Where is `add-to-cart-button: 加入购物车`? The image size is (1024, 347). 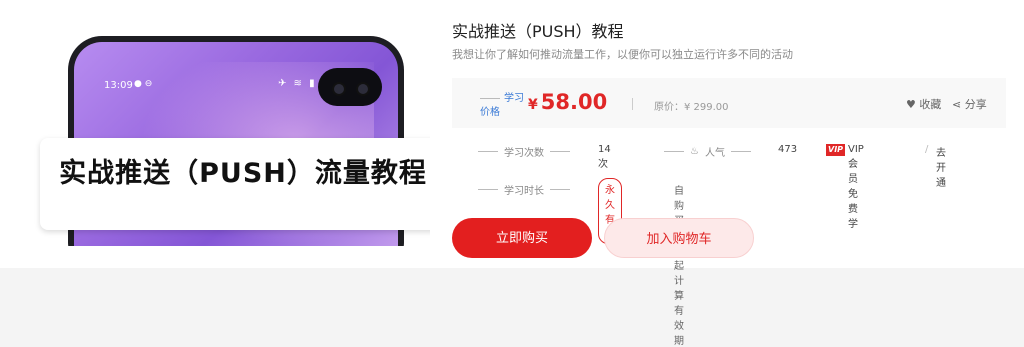
add-to-cart-button: 加入购物车 is located at coordinates (679, 238).